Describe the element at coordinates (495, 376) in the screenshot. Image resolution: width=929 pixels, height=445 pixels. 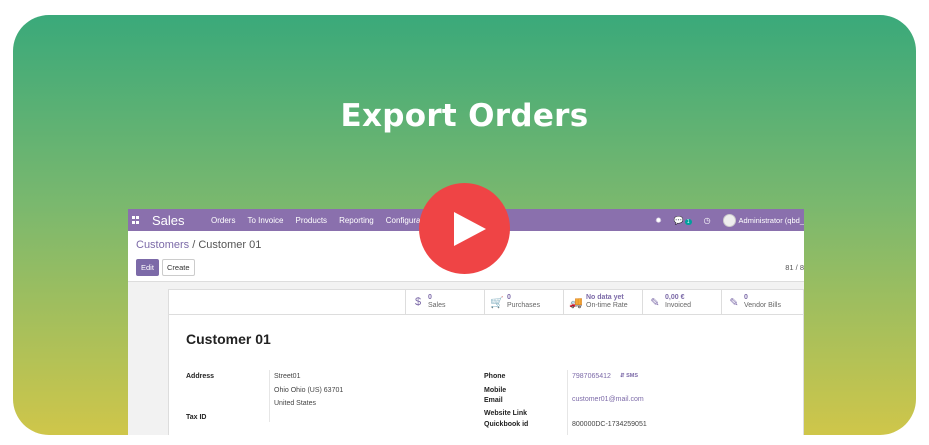
I see `phone-label: Phone` at that location.